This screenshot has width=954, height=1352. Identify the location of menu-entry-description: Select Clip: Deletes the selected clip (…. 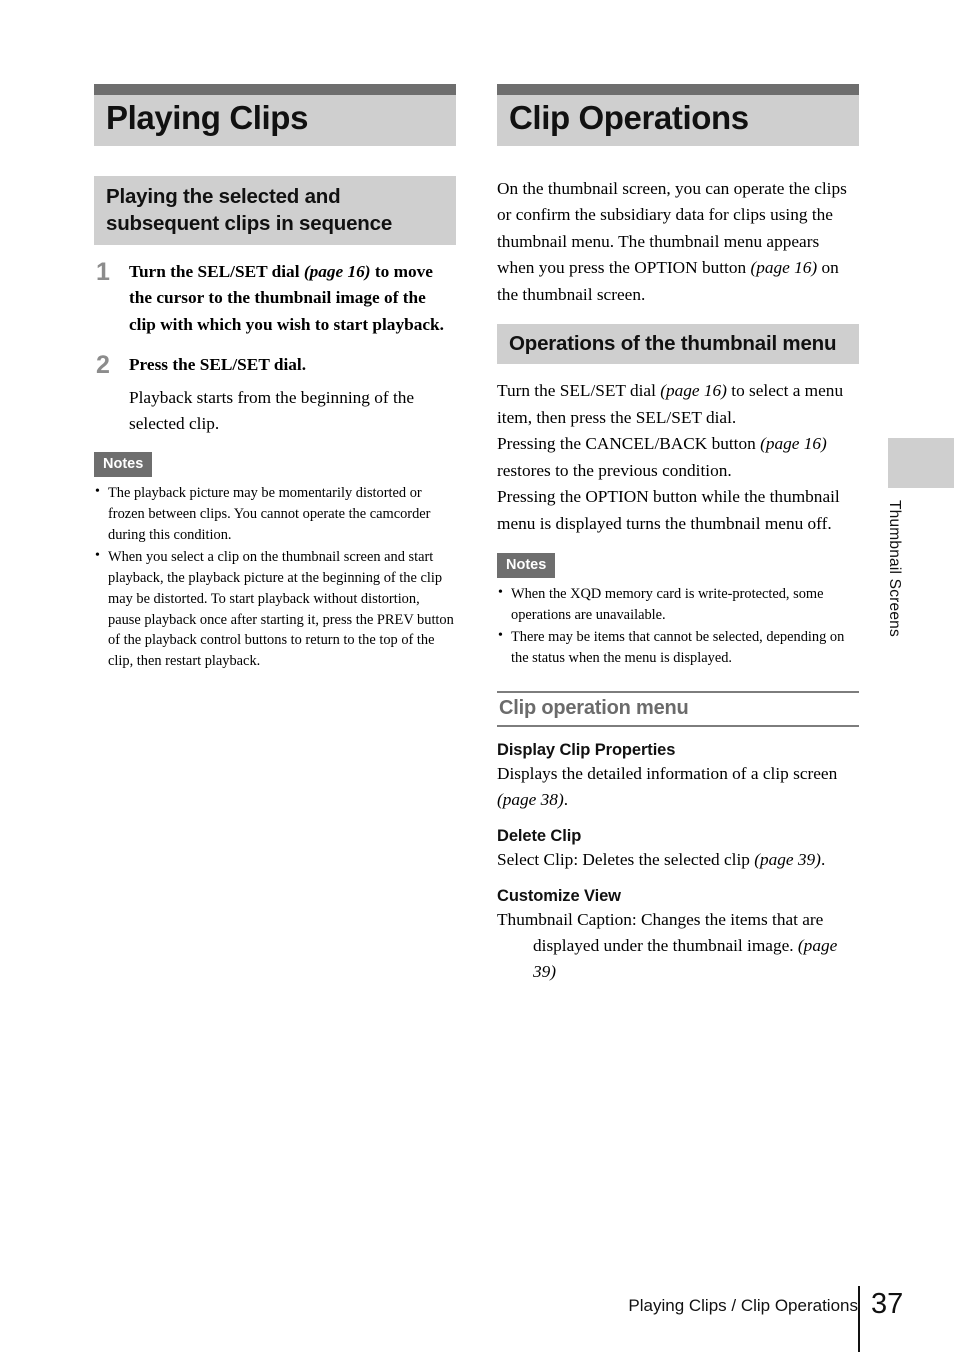
(678, 860).